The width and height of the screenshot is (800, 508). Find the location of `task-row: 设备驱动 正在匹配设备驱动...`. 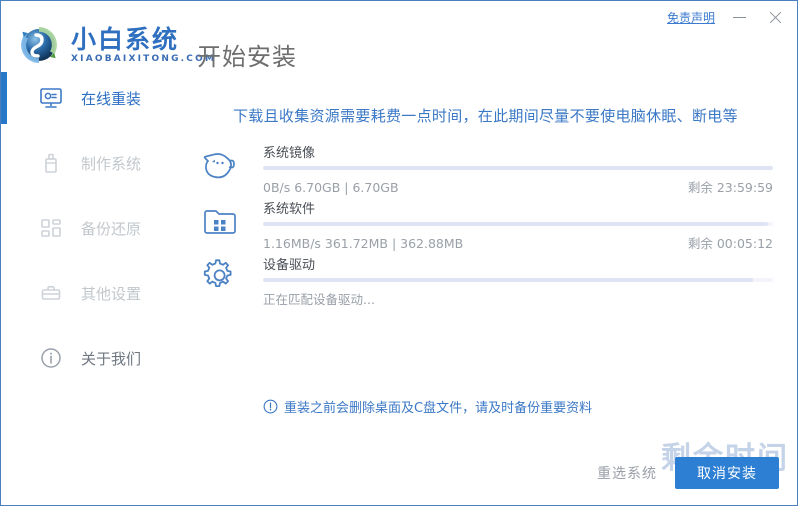

task-row: 设备驱动 正在匹配设备驱动... is located at coordinates (485, 281).